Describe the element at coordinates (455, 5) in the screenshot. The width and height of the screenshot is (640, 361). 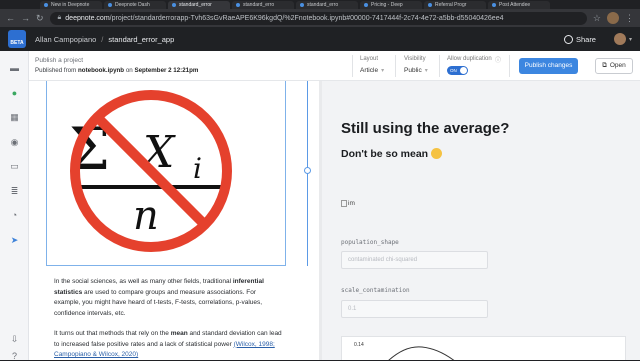
I see `browser-tab: Referral Progr` at that location.